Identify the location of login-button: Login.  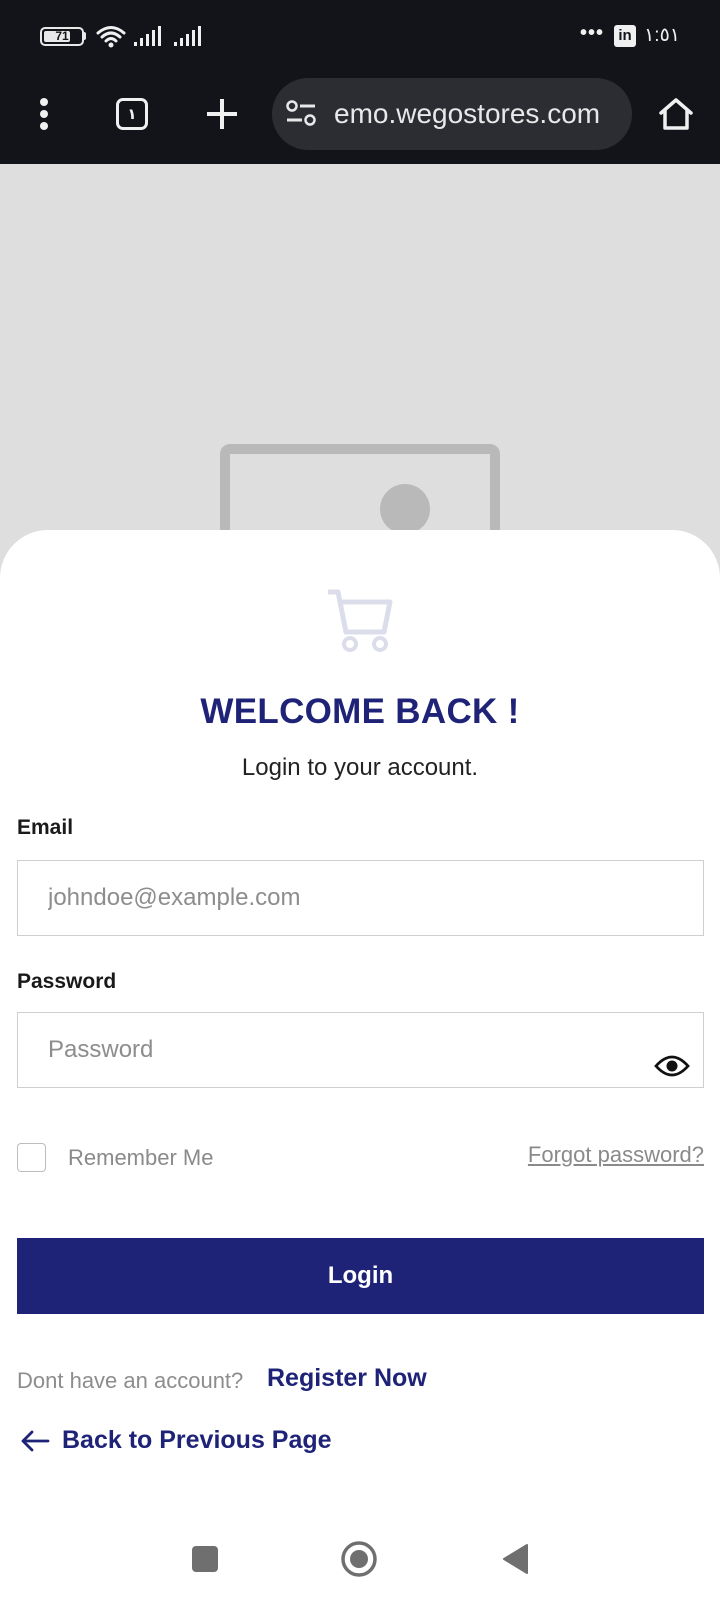
(360, 1276).